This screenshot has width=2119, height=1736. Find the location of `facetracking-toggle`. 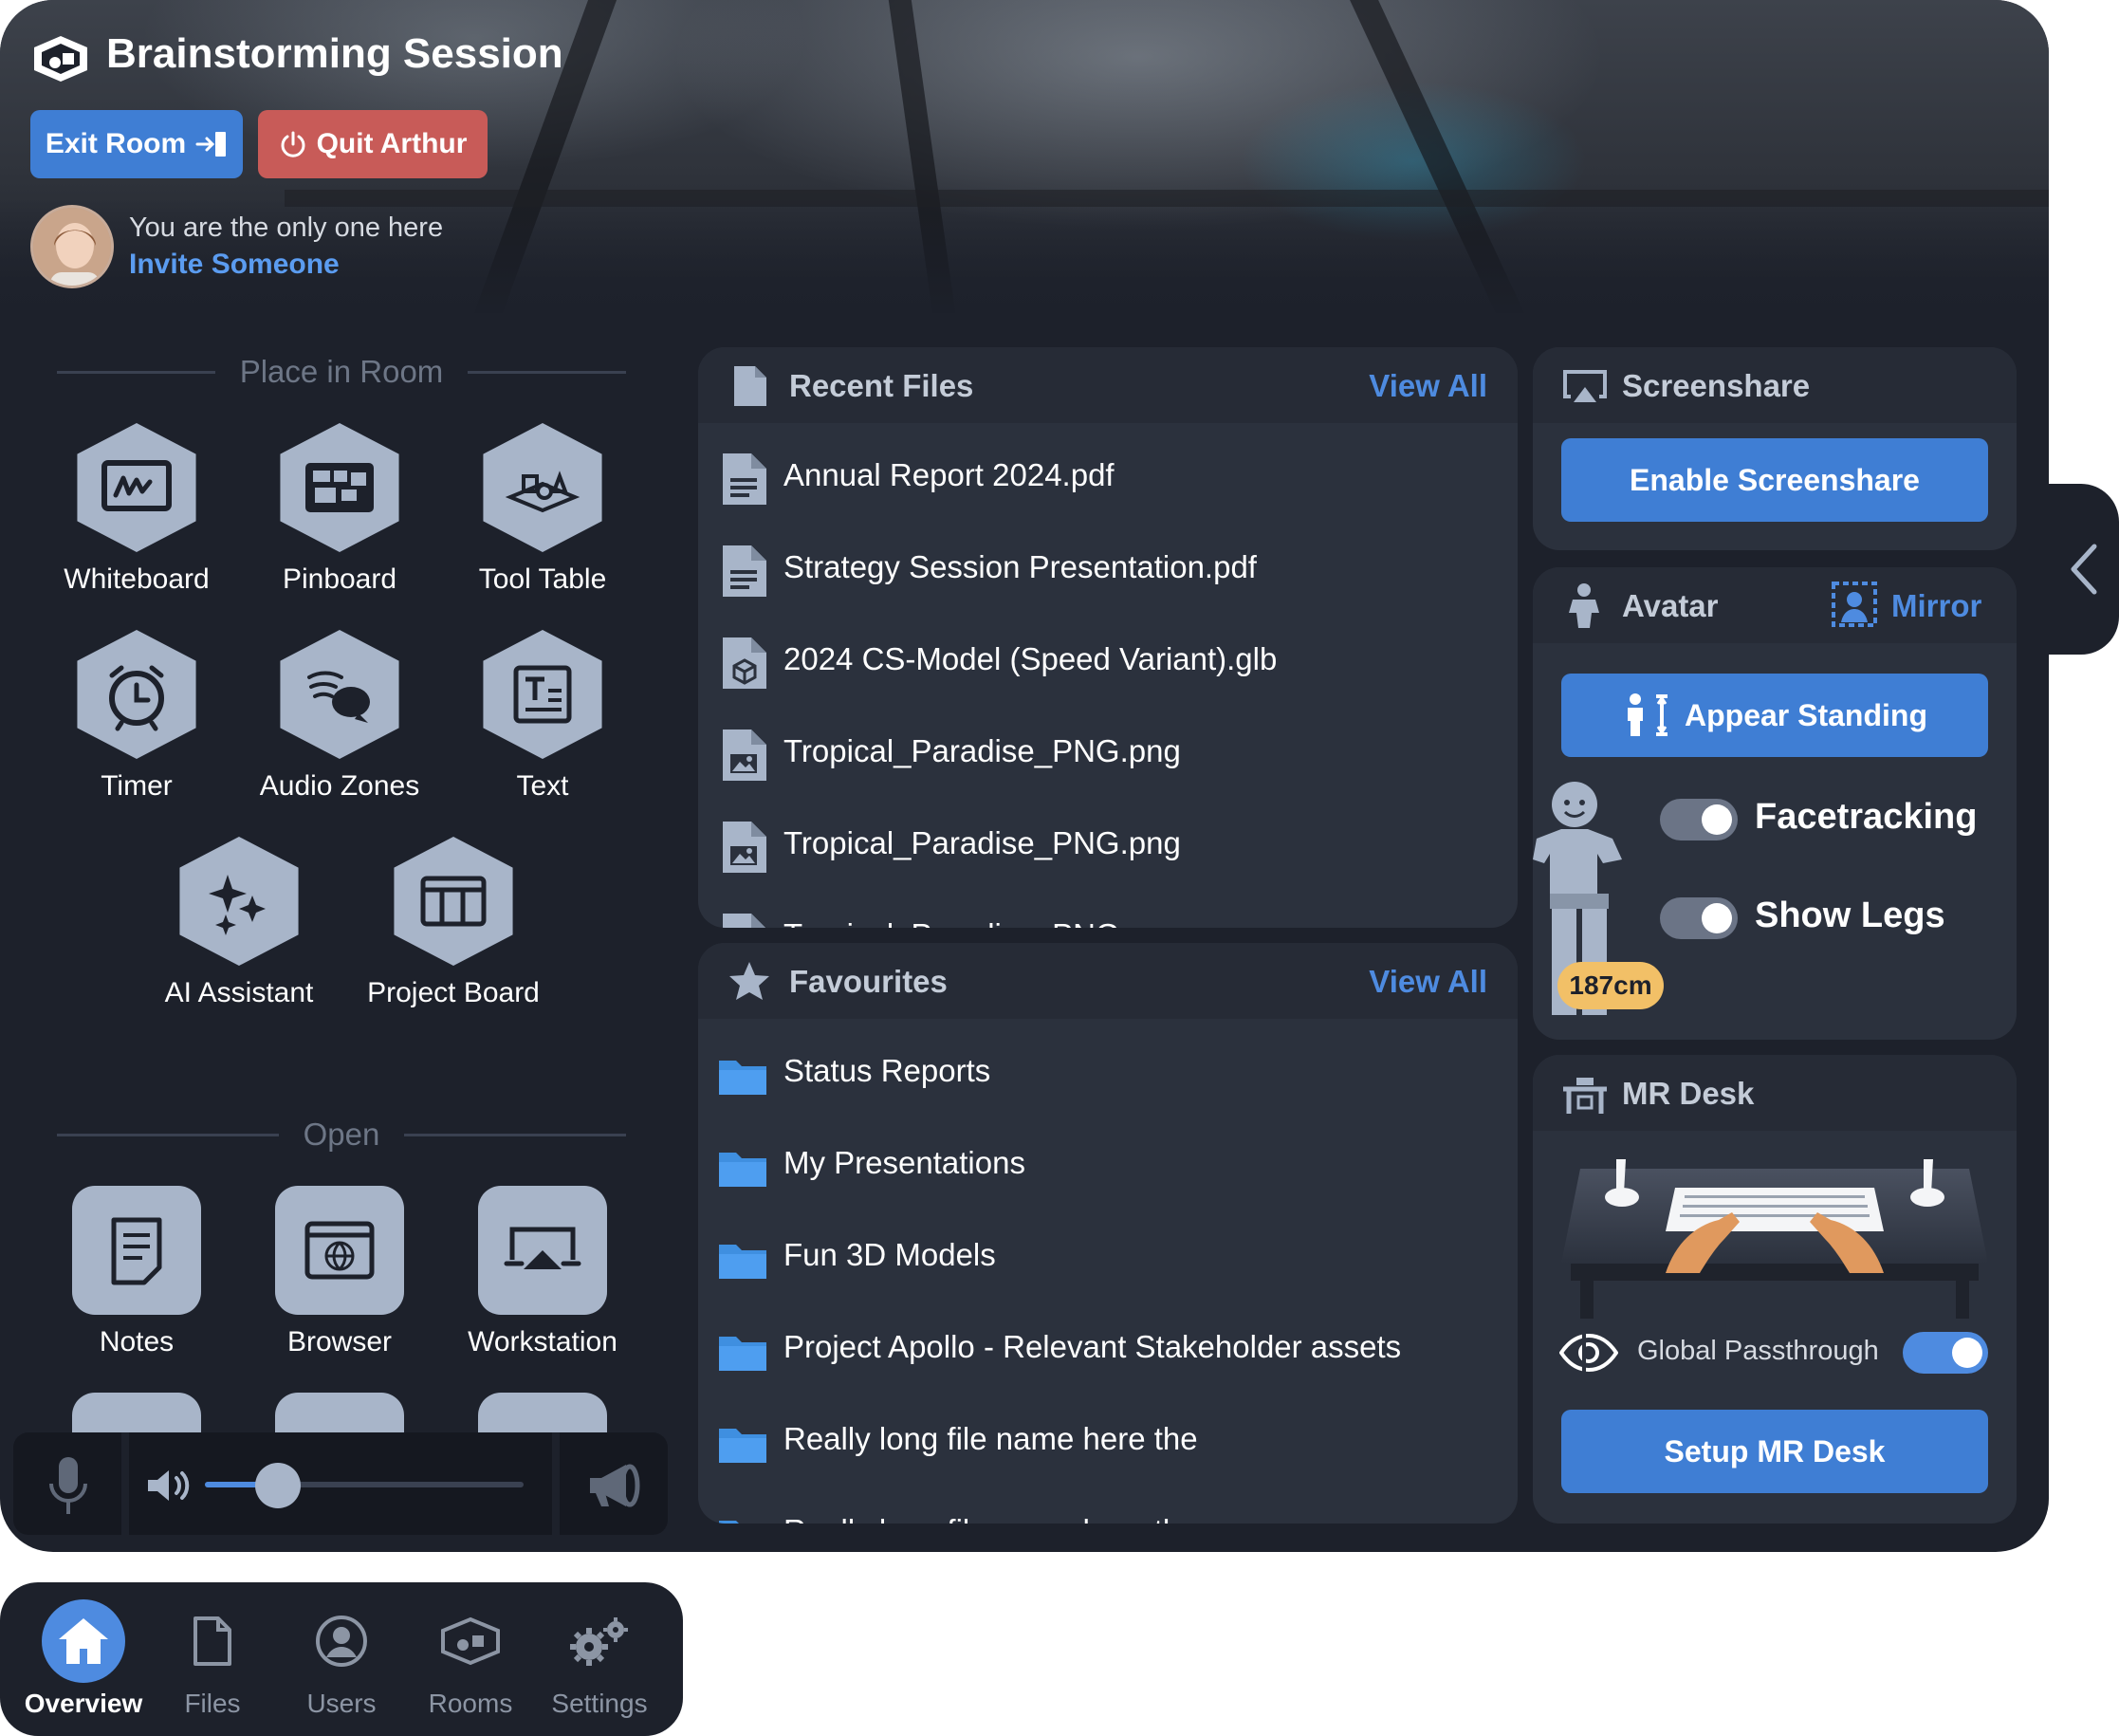

facetracking-toggle is located at coordinates (1699, 819).